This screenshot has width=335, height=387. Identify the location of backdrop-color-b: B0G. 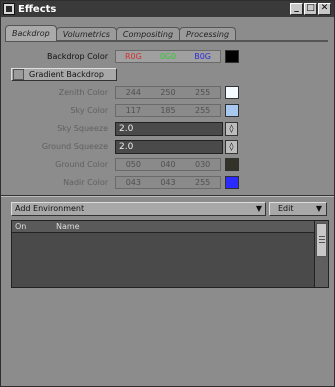
(202, 56).